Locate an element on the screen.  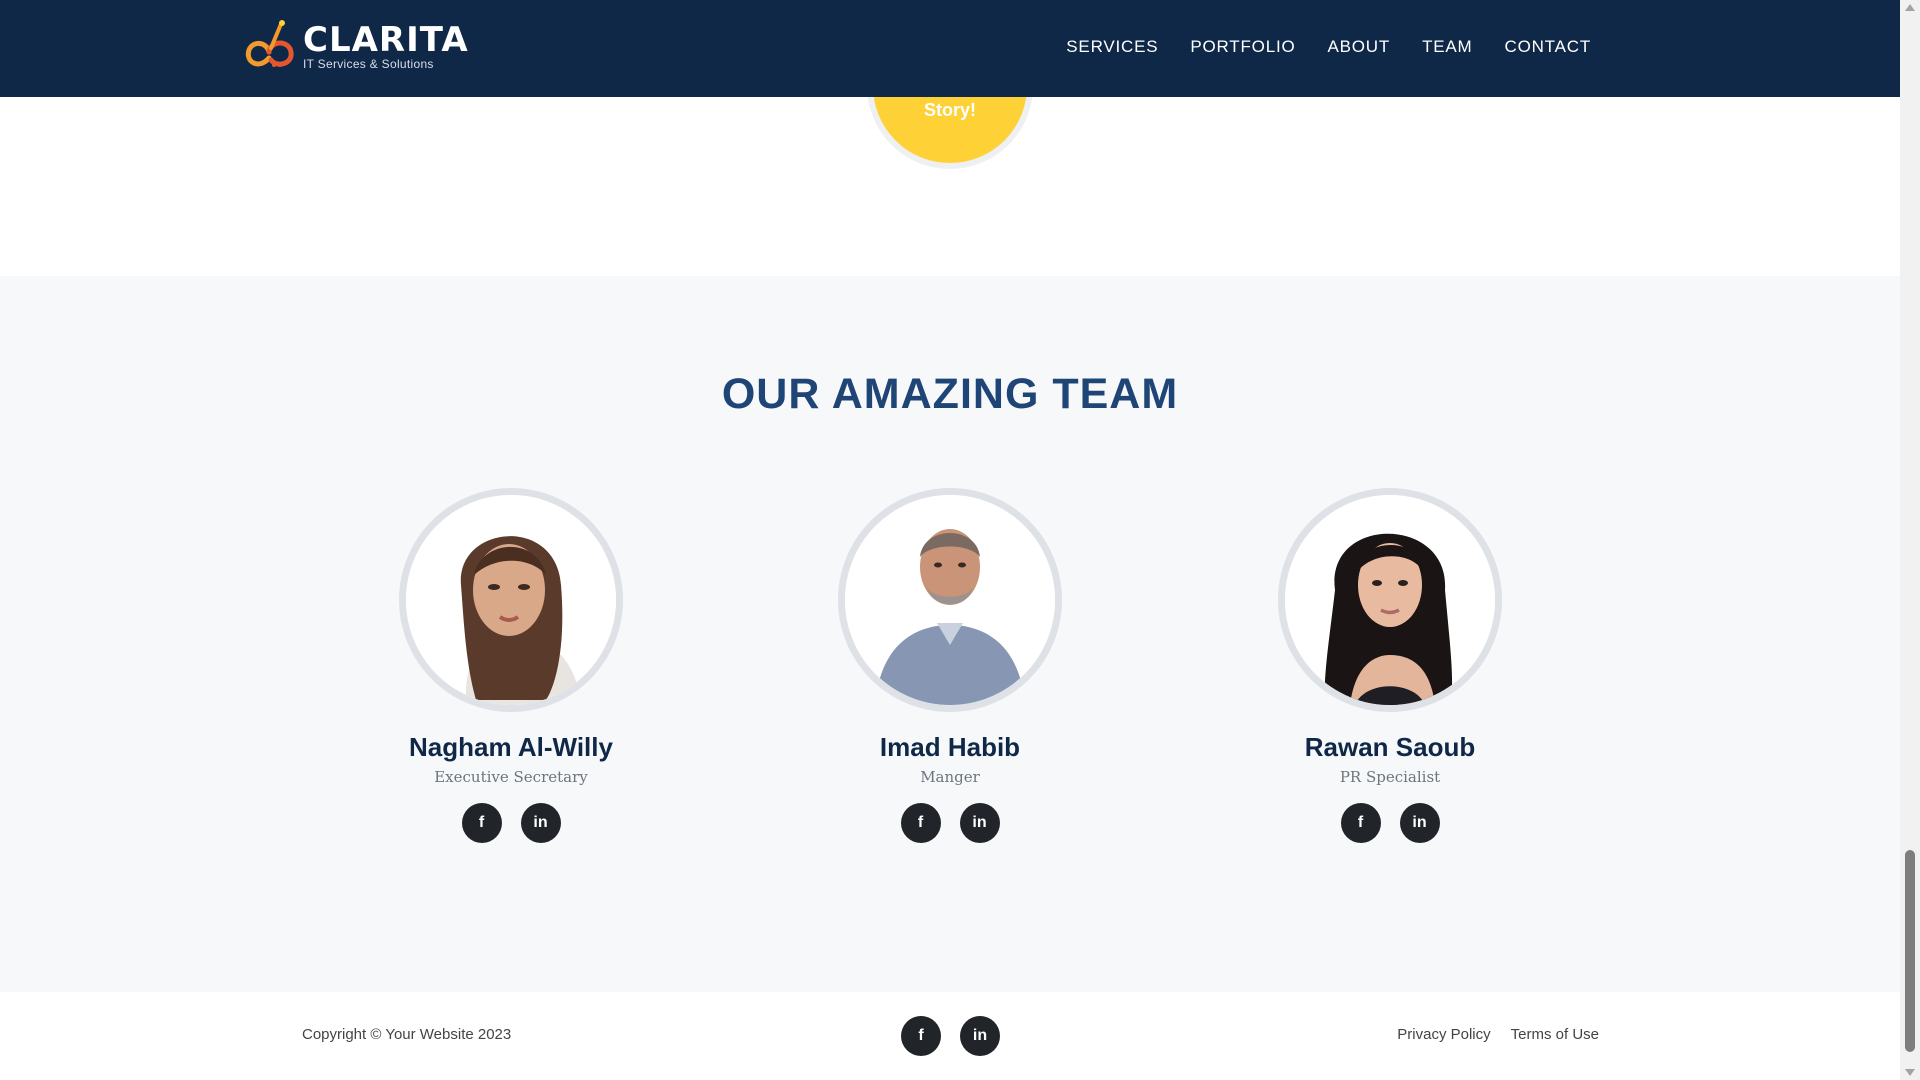
scroll-down-arrow-icon is located at coordinates (1910, 1072).